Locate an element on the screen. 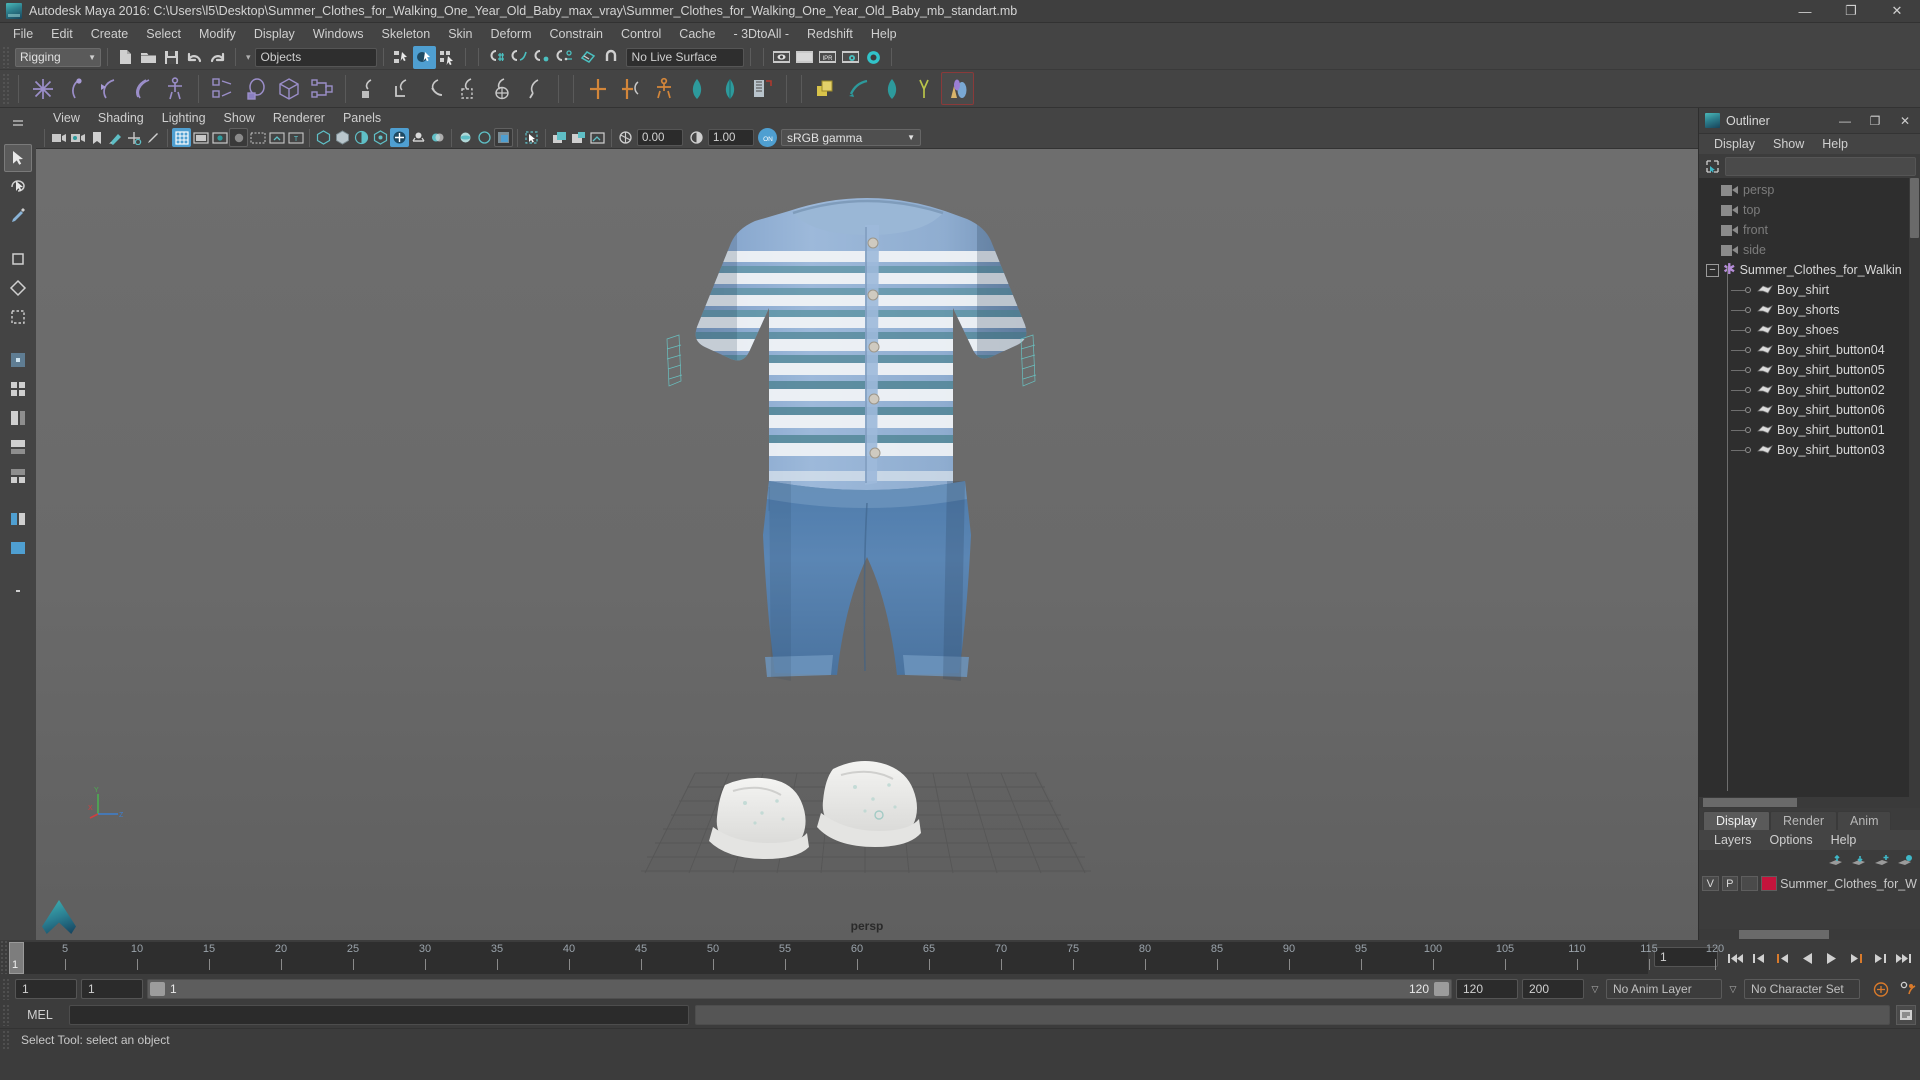 This screenshot has width=1920, height=1080. contrast-icon is located at coordinates (696, 137).